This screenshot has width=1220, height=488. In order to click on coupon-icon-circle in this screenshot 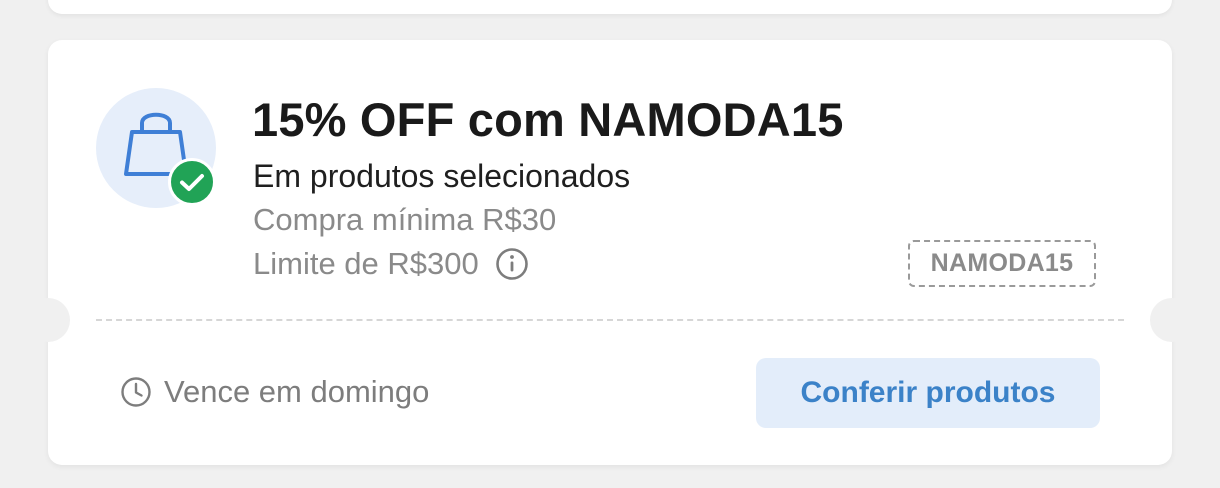, I will do `click(156, 148)`.